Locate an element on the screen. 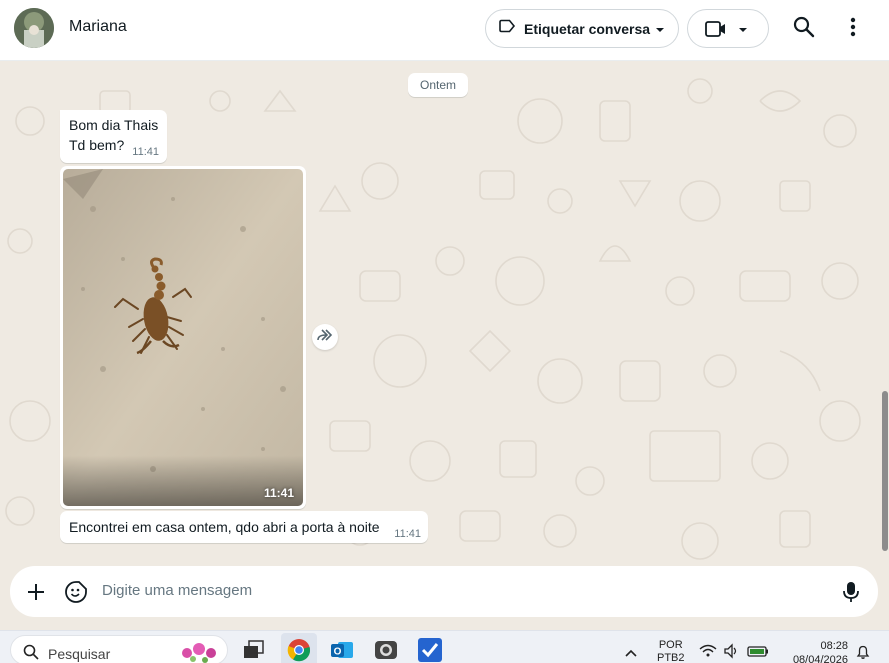 The width and height of the screenshot is (889, 663). todo-app-icon is located at coordinates (430, 650).